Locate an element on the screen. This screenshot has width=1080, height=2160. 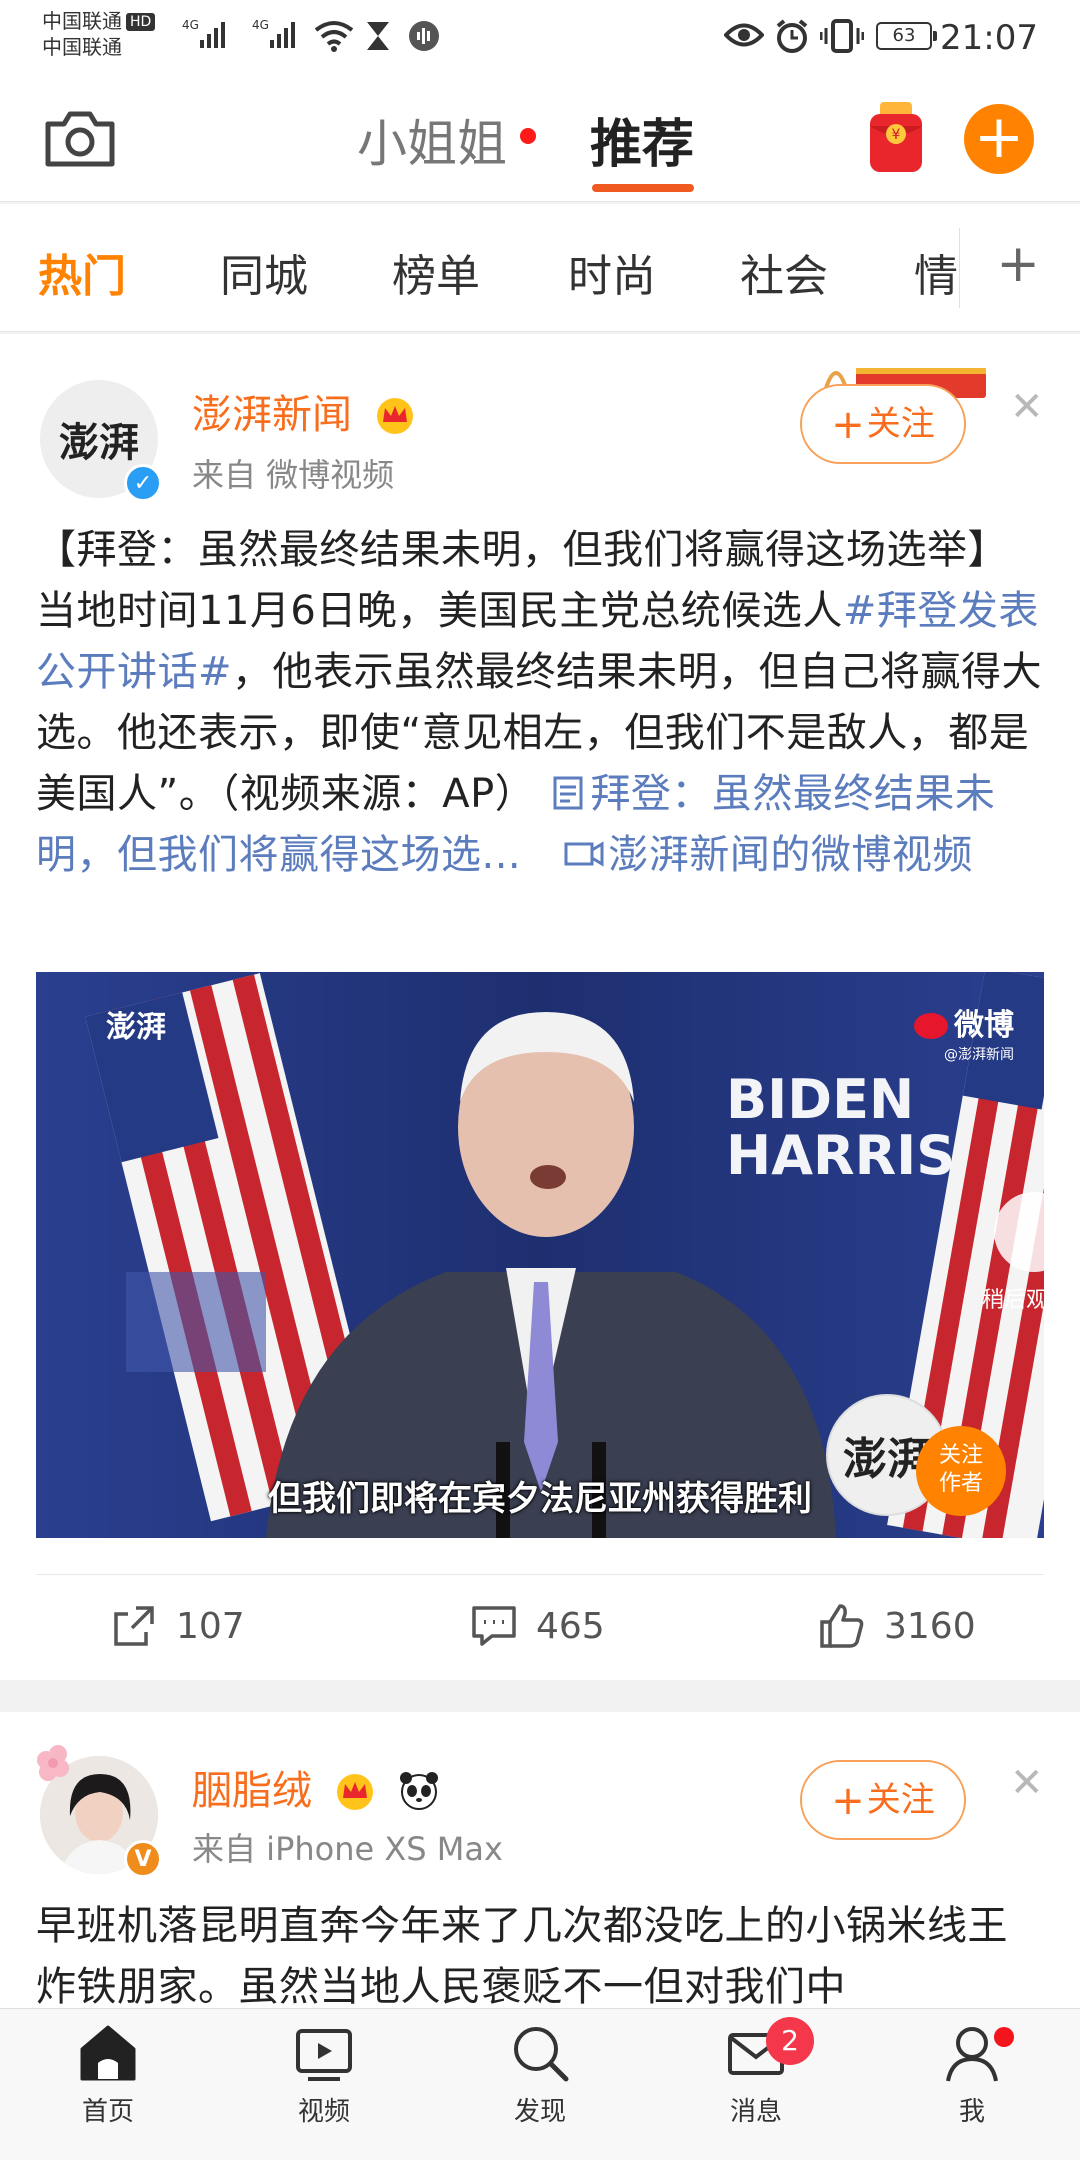
tab-xiaojiejie: 小姐姐 is located at coordinates (432, 140).